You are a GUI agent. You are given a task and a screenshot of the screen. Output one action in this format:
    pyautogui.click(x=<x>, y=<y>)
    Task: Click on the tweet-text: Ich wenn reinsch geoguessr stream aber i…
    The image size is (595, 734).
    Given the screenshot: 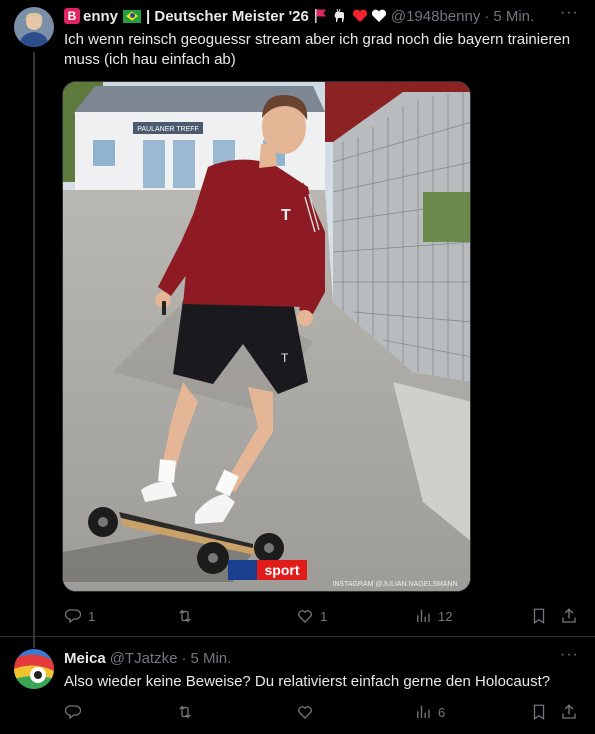 What is the action you would take?
    pyautogui.click(x=317, y=49)
    